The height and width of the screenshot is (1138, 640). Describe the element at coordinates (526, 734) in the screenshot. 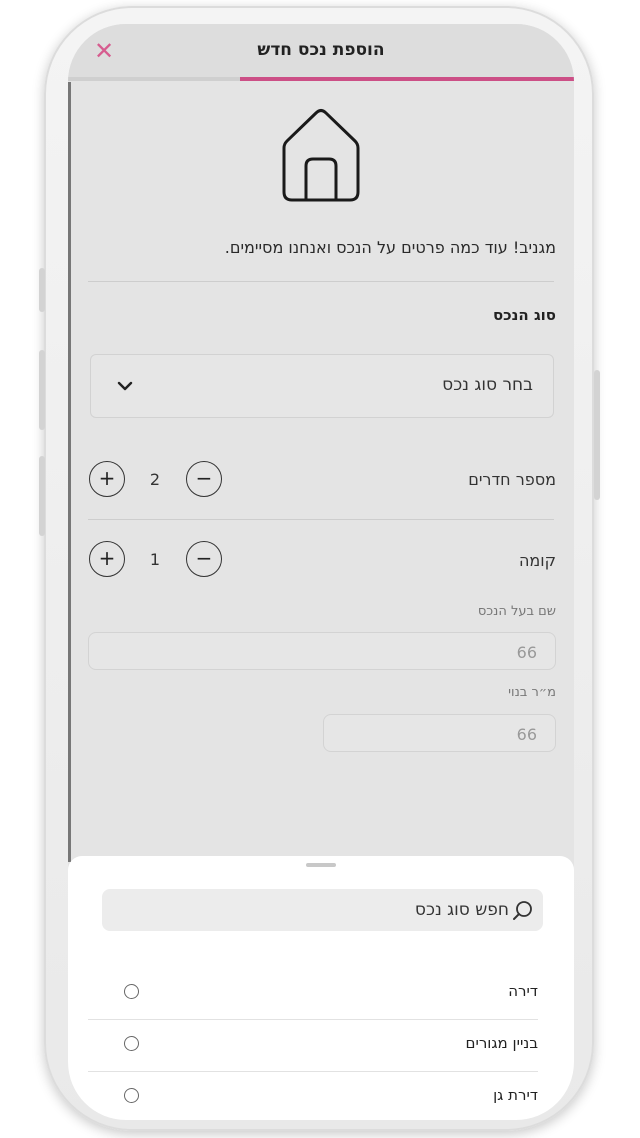

I see `built-area-value: 66` at that location.